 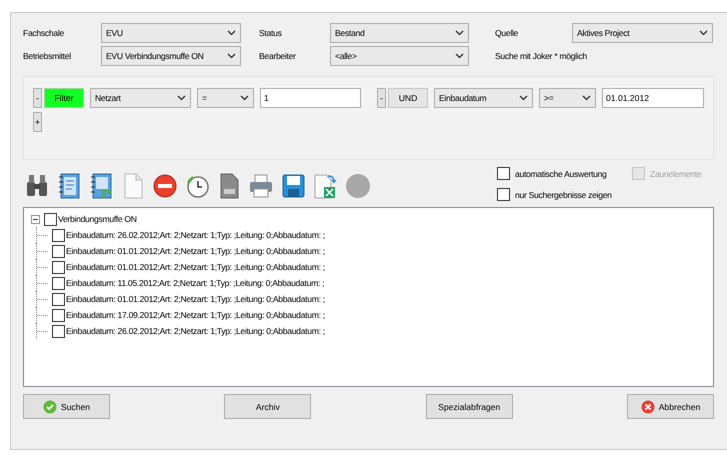 I want to click on checkbox-label: nur Suchergebnisse zeigen, so click(x=563, y=195).